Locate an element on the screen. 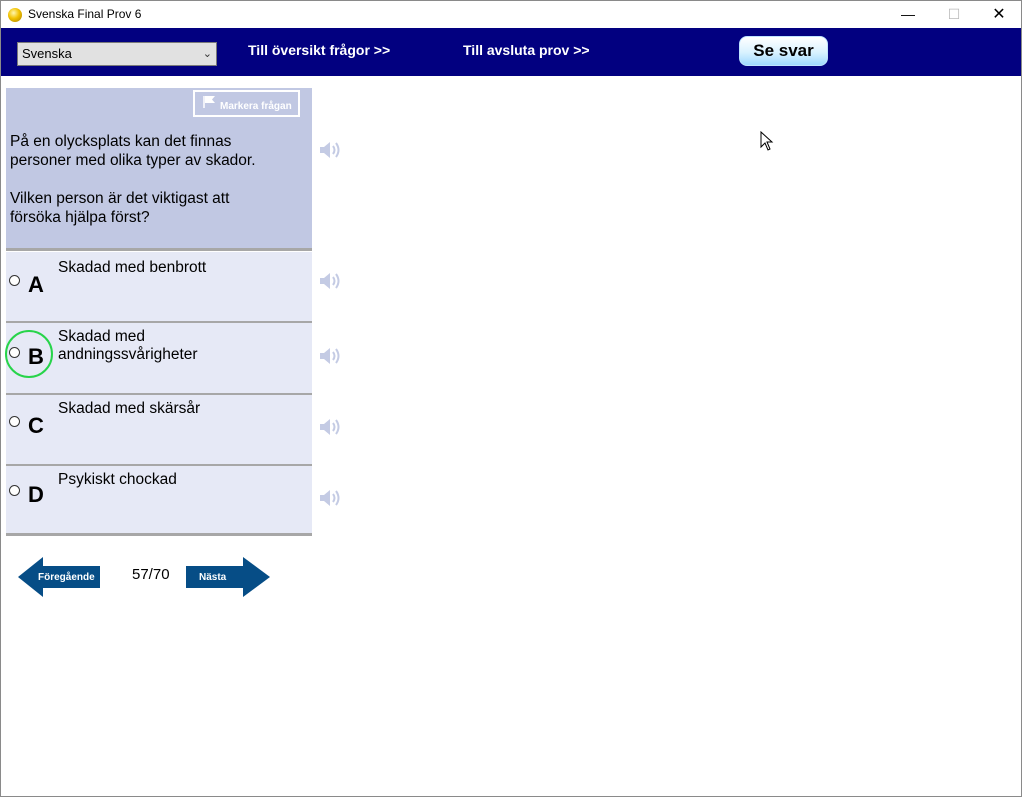 The width and height of the screenshot is (1022, 797). language-select: Svenska ⌄ is located at coordinates (117, 54).